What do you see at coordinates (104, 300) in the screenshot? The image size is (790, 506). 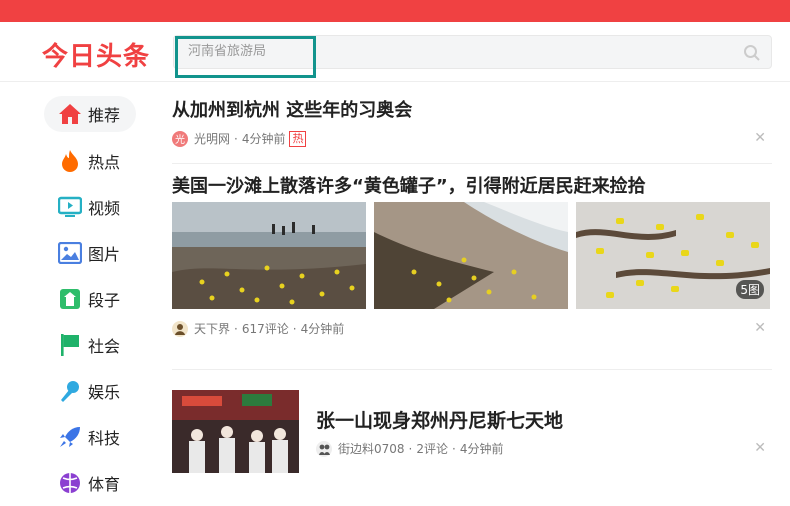 I see `sidebar-item-label: 段子` at bounding box center [104, 300].